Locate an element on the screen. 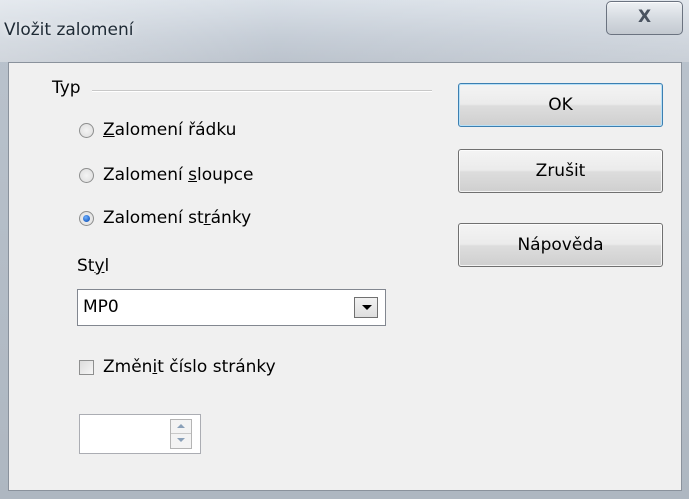 The image size is (689, 499). close-button: X is located at coordinates (644, 18).